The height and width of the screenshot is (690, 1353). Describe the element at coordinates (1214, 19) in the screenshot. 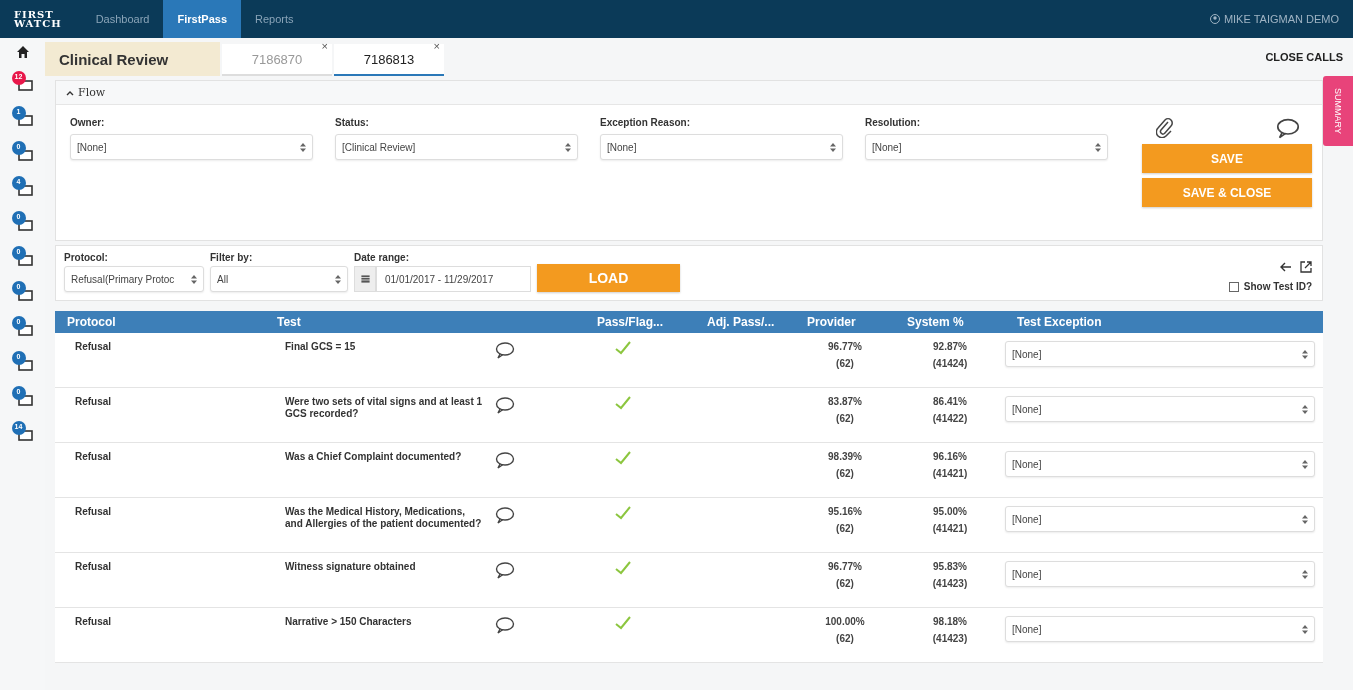

I see `user-icon` at that location.